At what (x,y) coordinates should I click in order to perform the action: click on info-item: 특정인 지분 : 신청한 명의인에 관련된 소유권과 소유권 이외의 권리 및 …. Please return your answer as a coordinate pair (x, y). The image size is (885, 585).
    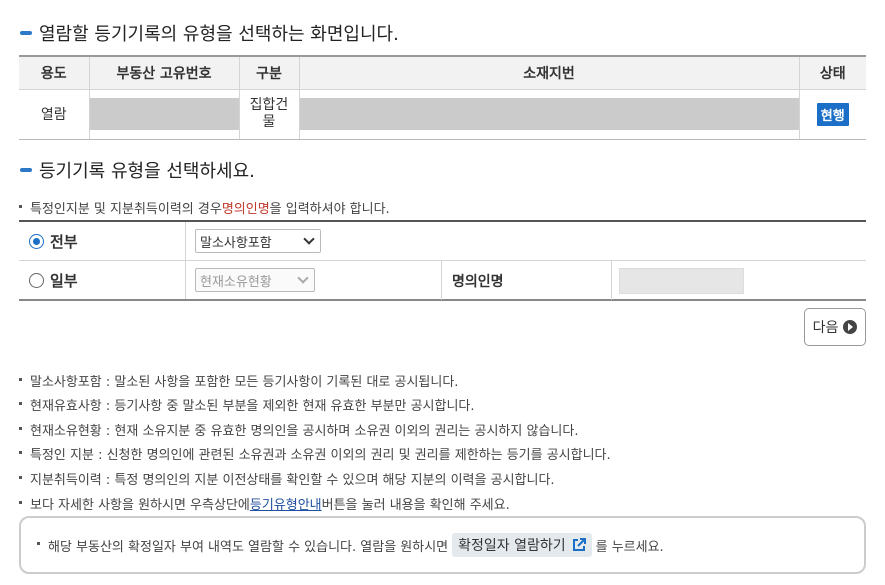
    Looking at the image, I should click on (315, 453).